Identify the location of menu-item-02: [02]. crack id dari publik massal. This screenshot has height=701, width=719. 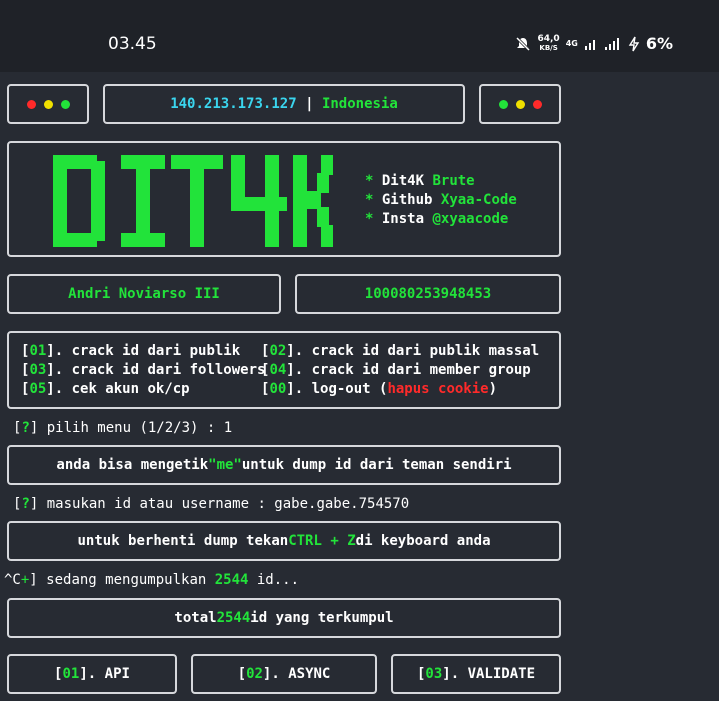
(400, 351).